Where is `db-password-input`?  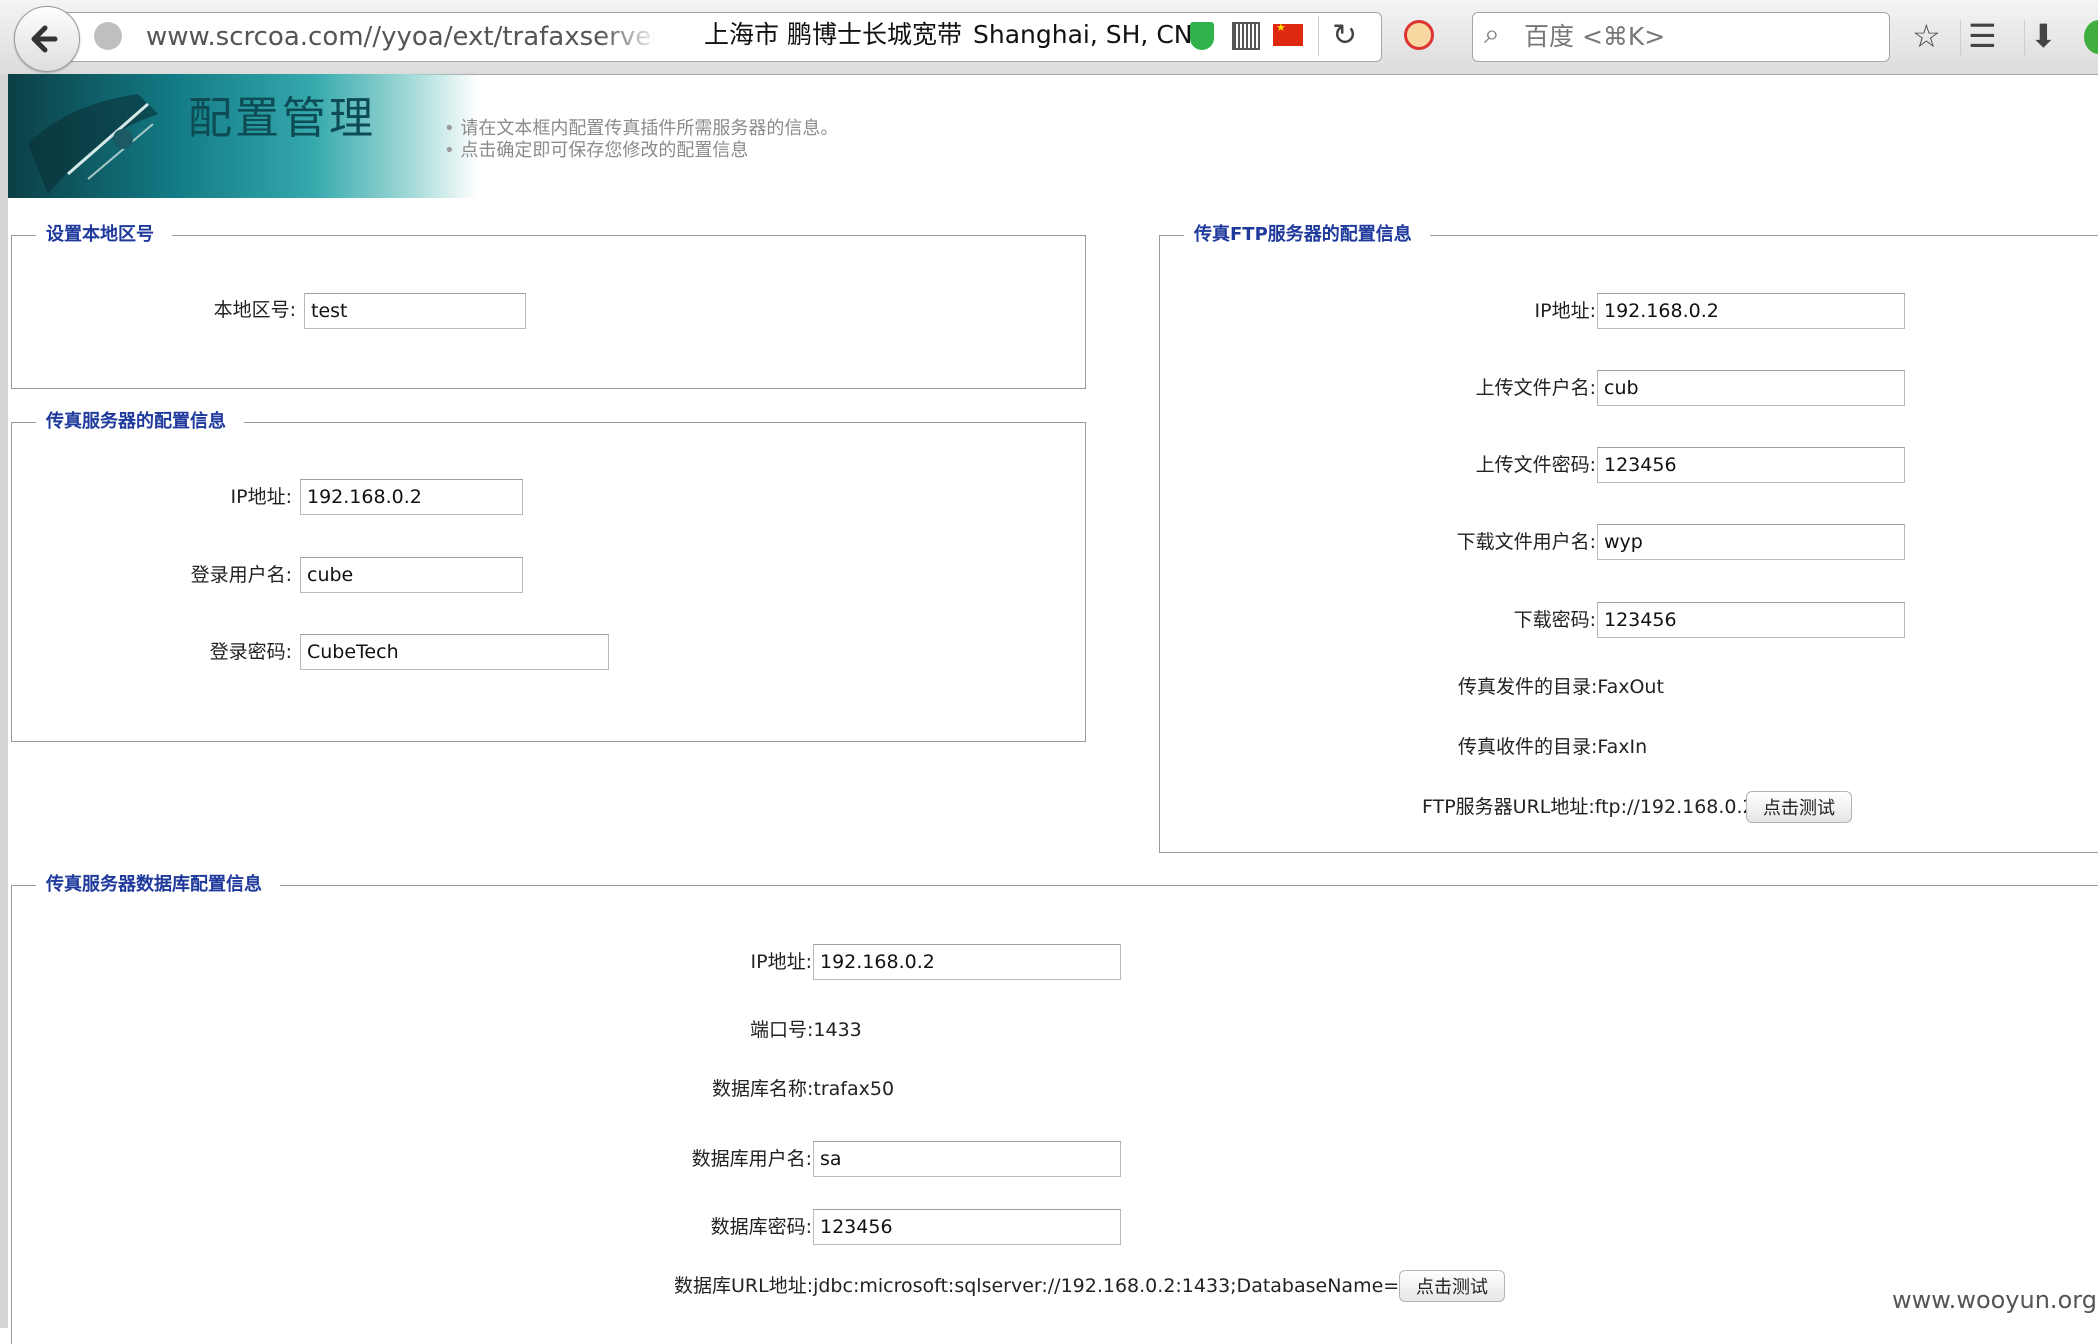 db-password-input is located at coordinates (967, 1227).